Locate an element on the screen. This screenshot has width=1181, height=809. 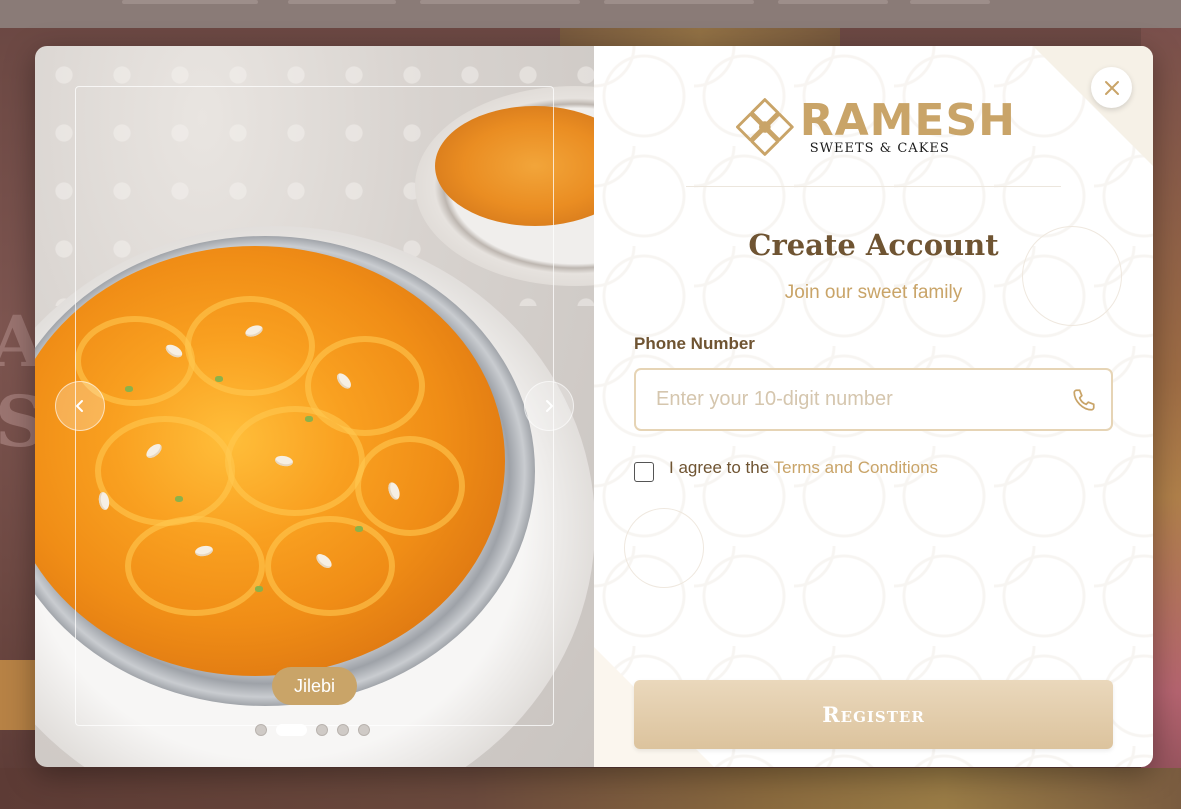
close-button is located at coordinates (1111, 87).